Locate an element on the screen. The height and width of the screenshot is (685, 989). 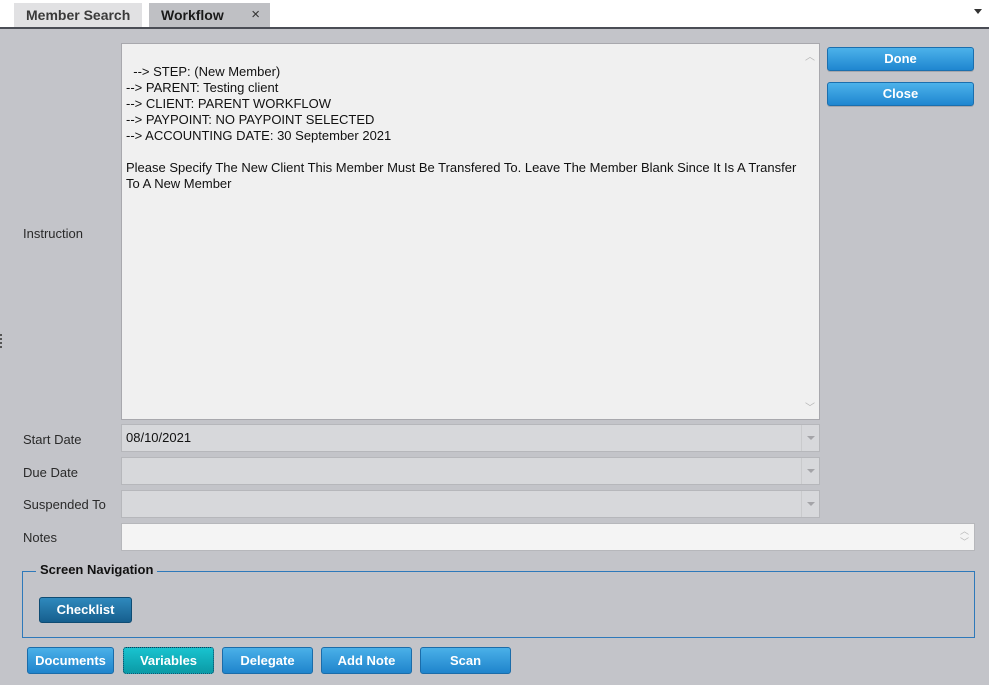
done-button: Done is located at coordinates (900, 59).